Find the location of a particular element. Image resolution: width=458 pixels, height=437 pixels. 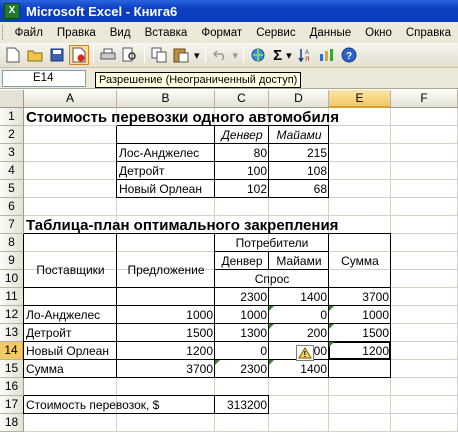

row-header-9: 9 is located at coordinates (12, 261).